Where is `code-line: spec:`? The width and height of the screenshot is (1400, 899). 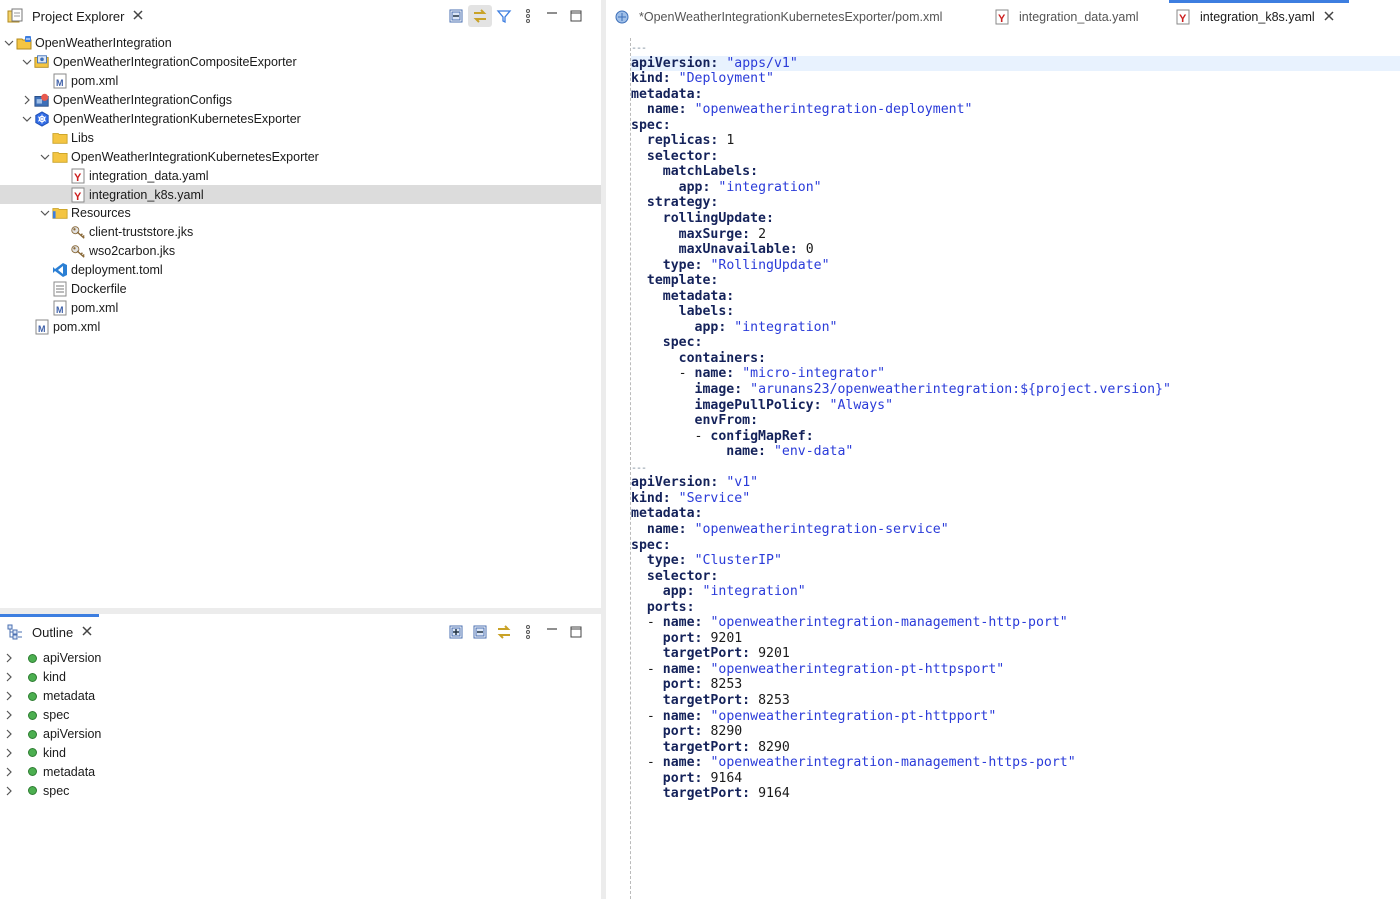 code-line: spec: is located at coordinates (1015, 343).